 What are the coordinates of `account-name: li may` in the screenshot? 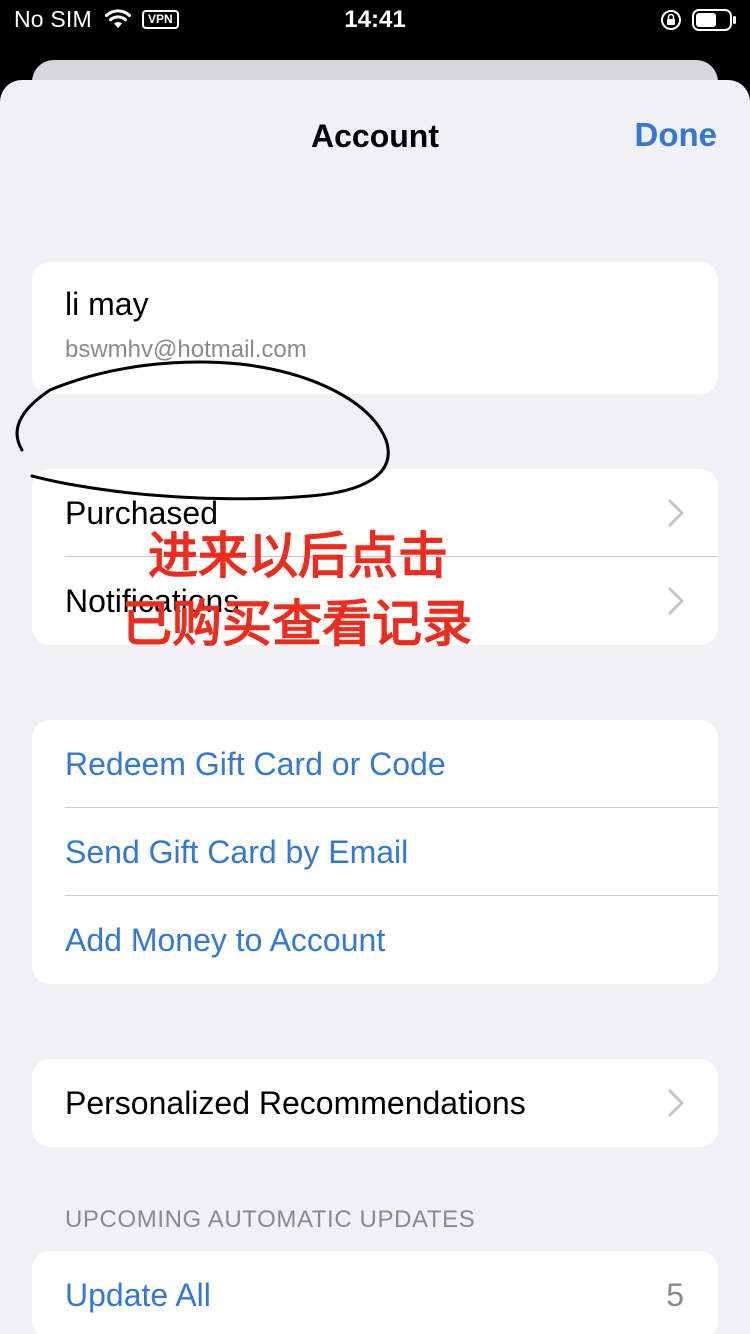 It's located at (107, 304).